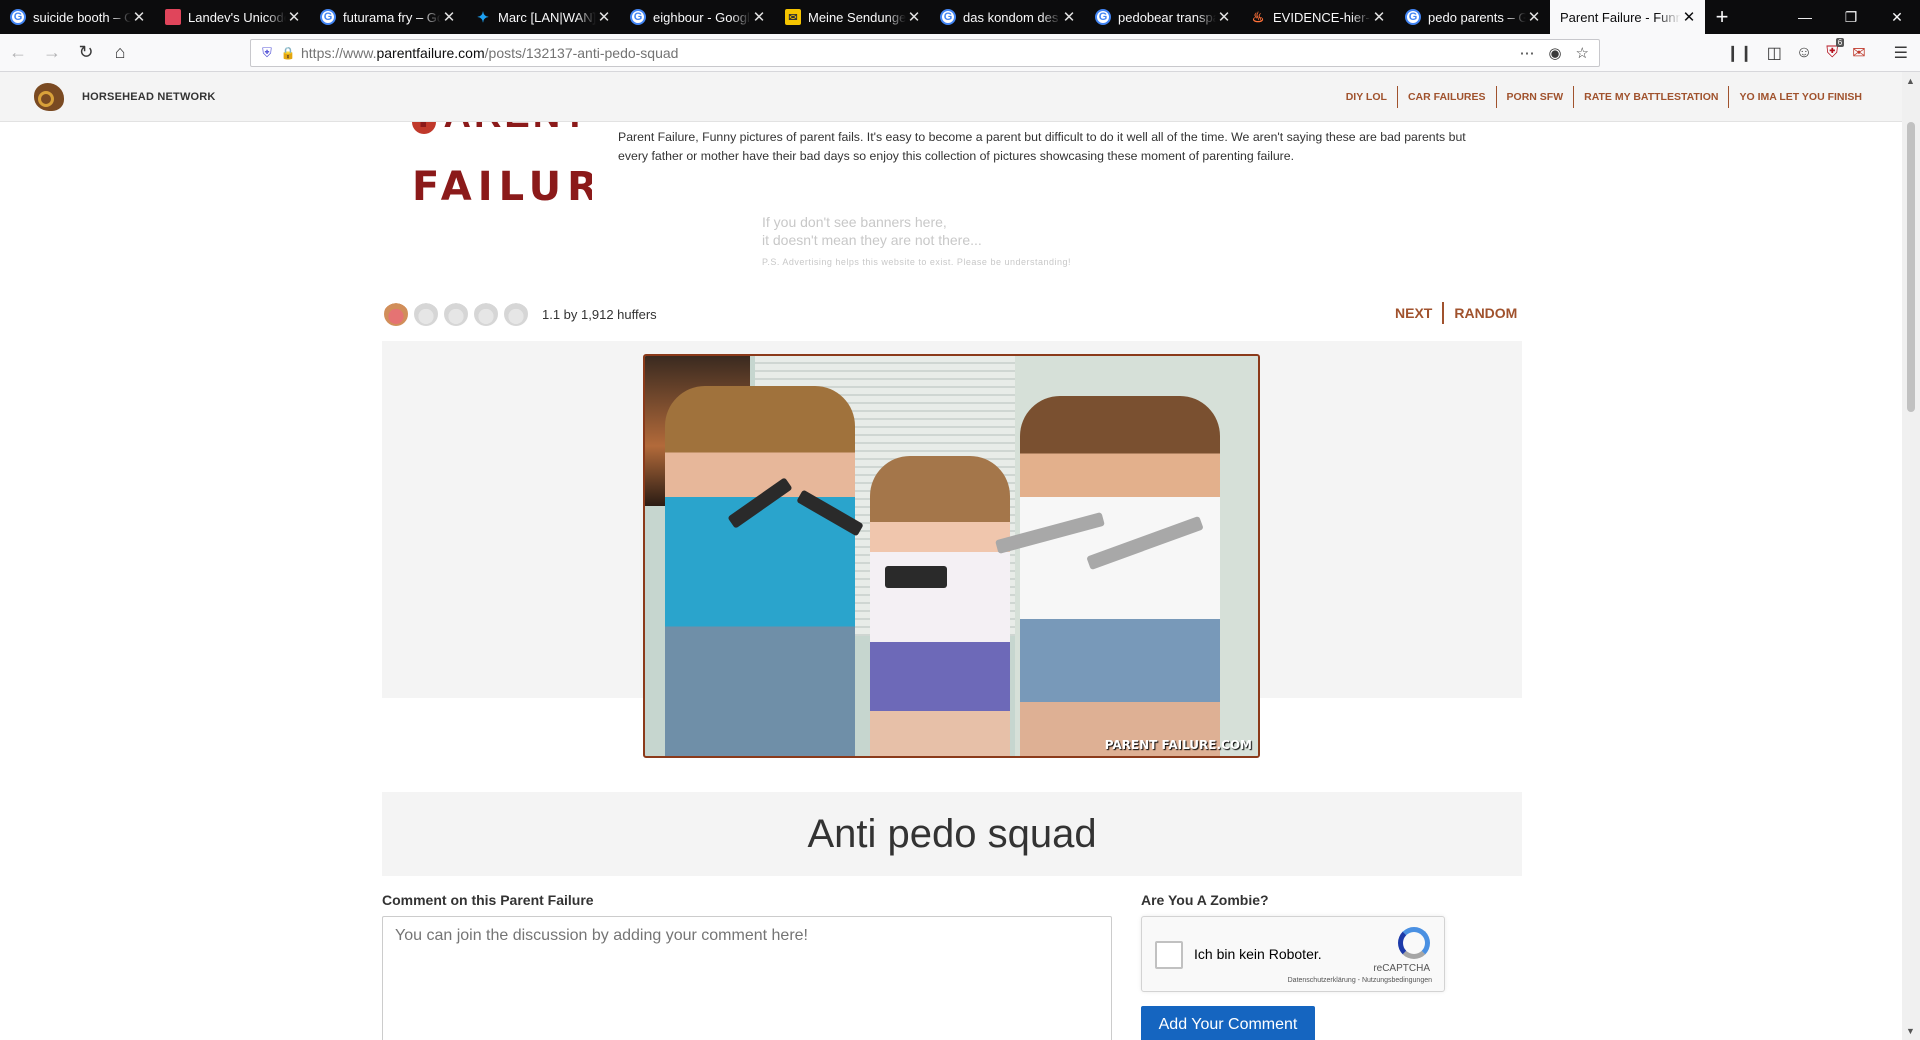  What do you see at coordinates (1205, 900) in the screenshot?
I see `zombie-label: Are You A Zombie?` at bounding box center [1205, 900].